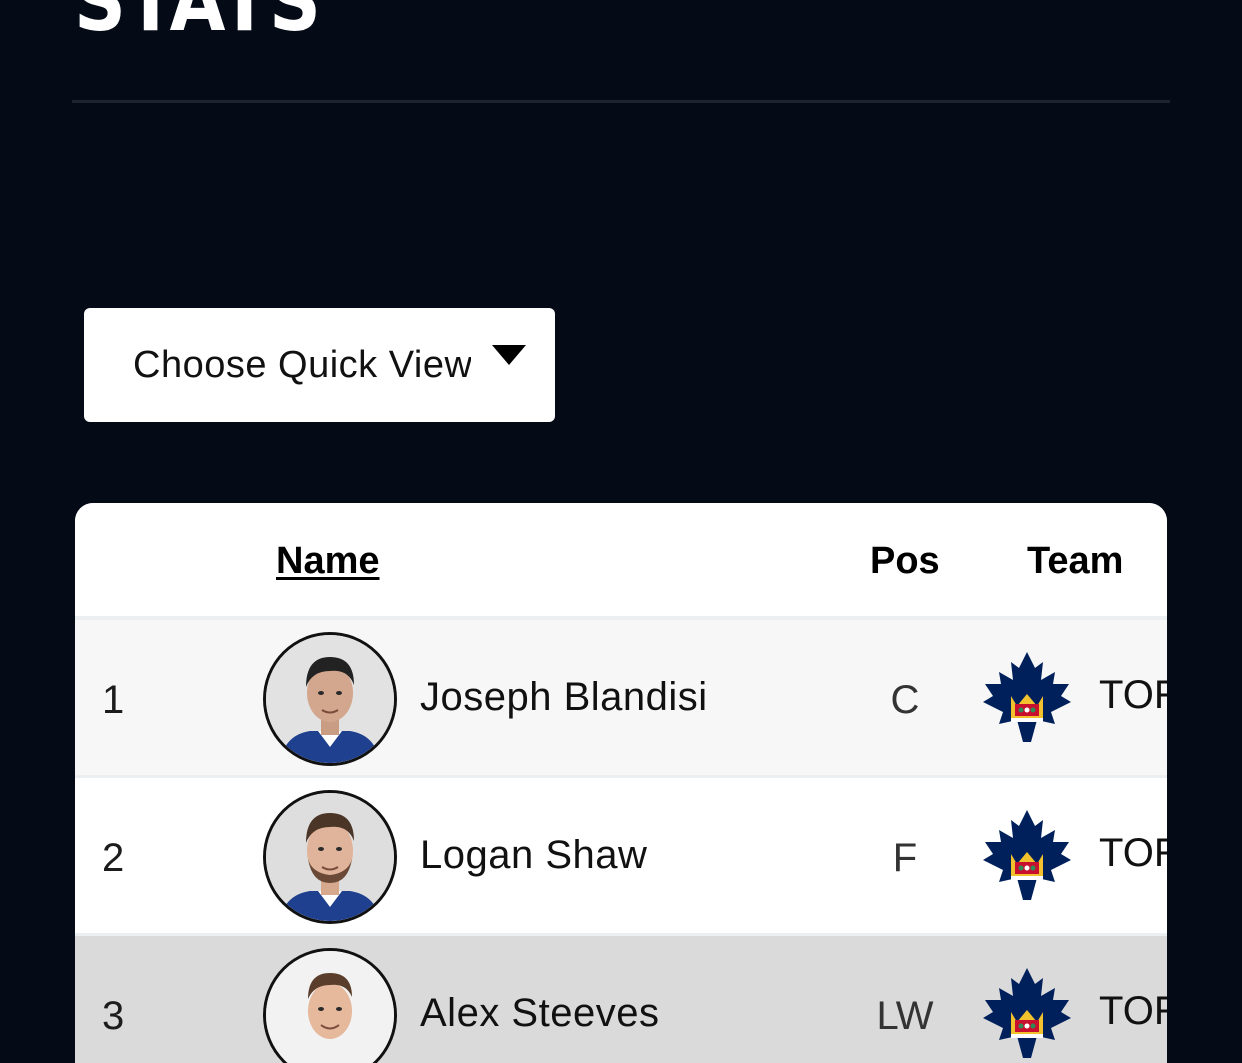  What do you see at coordinates (509, 355) in the screenshot?
I see `caret-down-icon` at bounding box center [509, 355].